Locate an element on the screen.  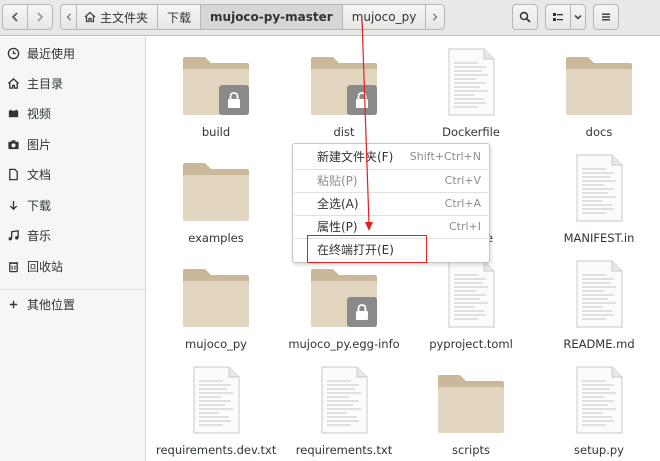
breadcrumb: 主文件夹 下载 mujoco-py-master mujoco_py is located at coordinates (253, 17).